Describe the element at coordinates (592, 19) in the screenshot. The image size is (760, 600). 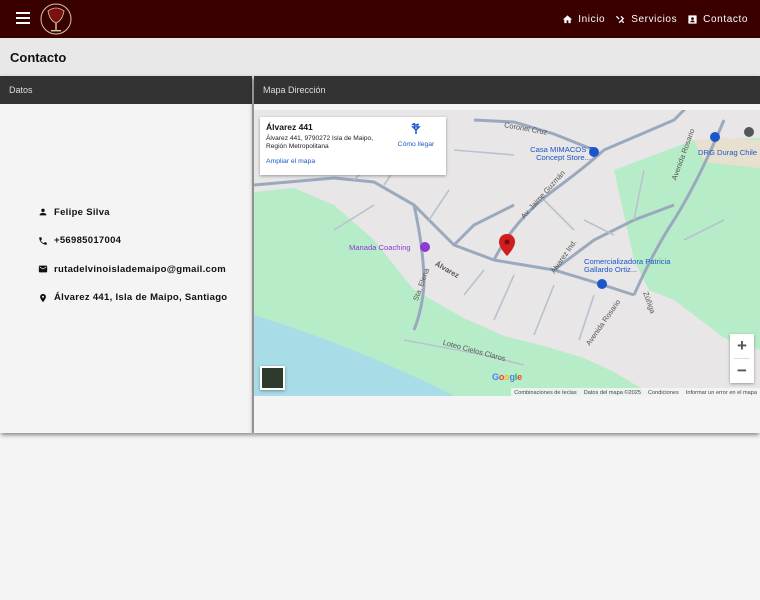
I see `nav-inicio-label: Inicio` at that location.